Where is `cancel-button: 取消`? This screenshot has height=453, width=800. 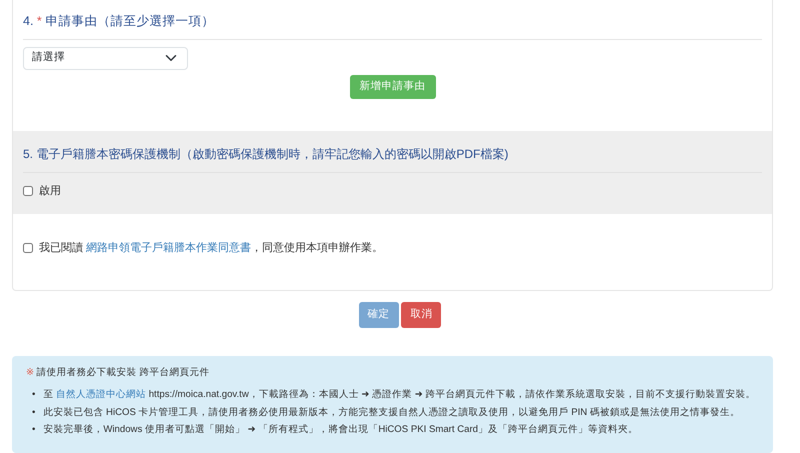
cancel-button: 取消 is located at coordinates (421, 315).